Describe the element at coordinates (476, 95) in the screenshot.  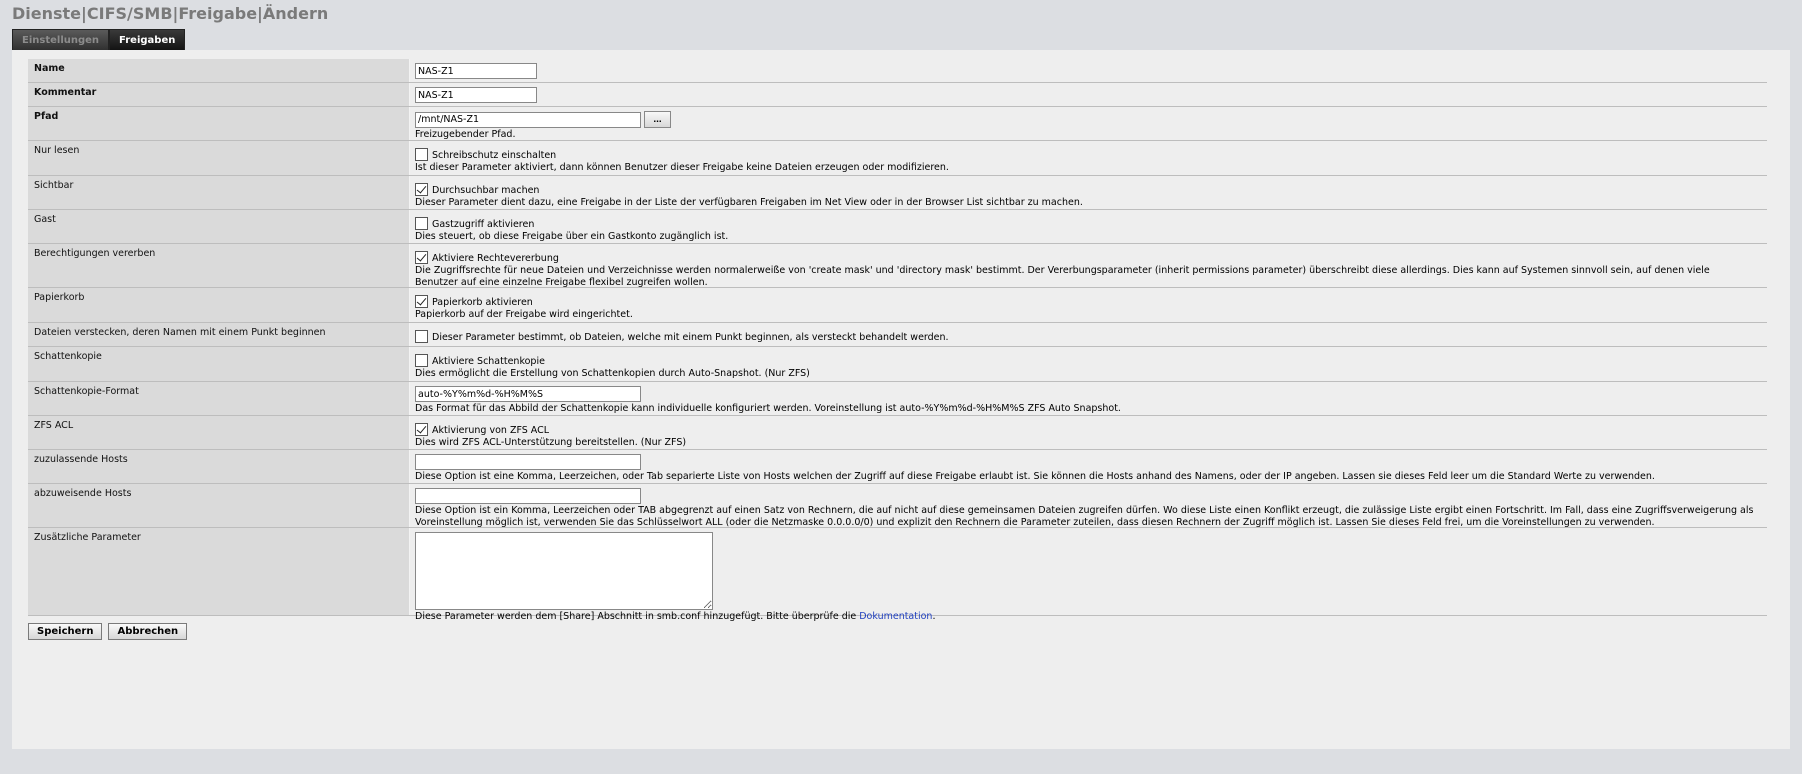
I see `comment-input` at that location.